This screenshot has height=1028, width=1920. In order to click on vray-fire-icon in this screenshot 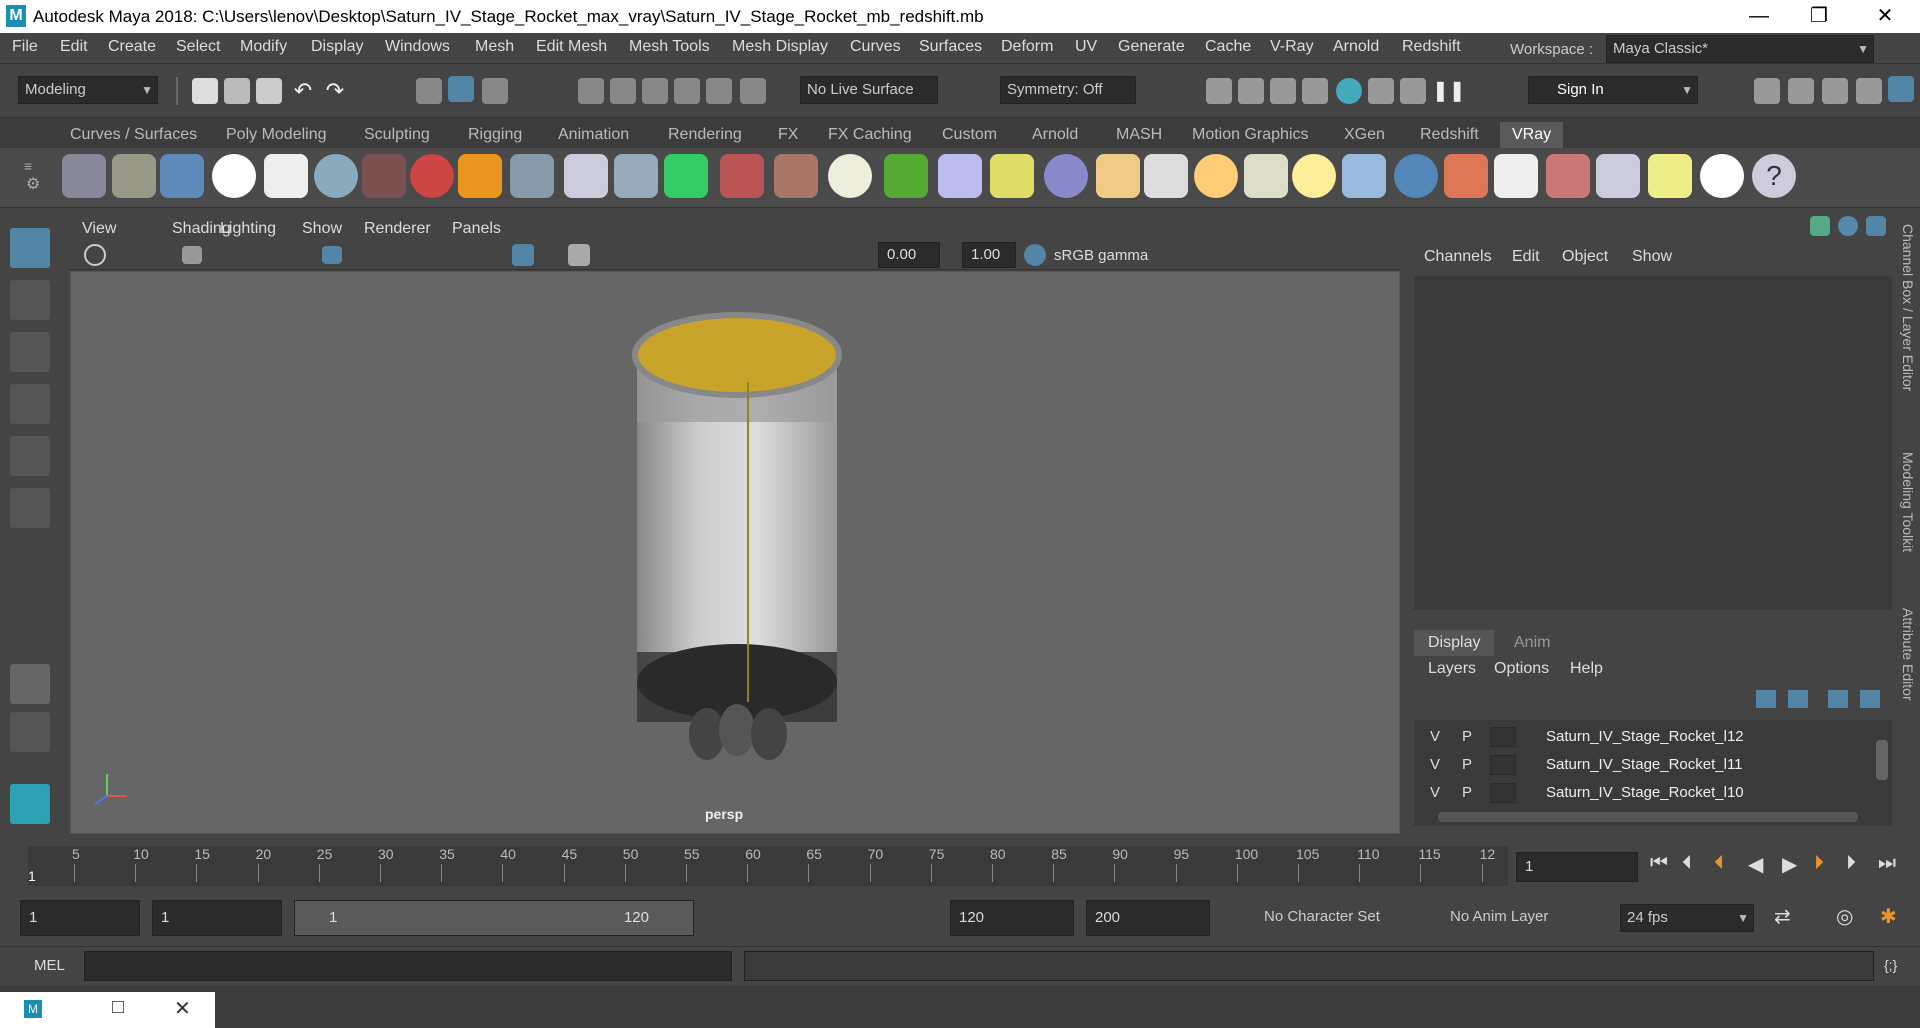, I will do `click(480, 176)`.